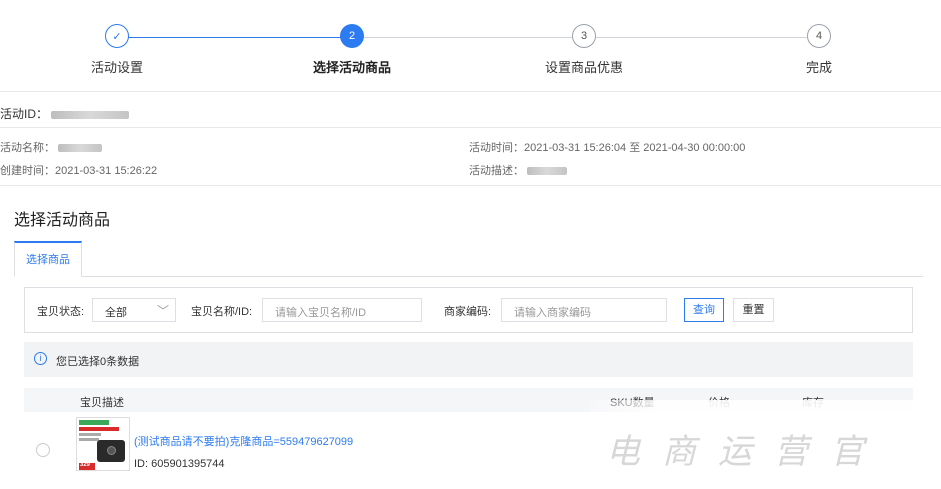 This screenshot has width=941, height=489. I want to click on merchant-code-label: 商家编码:, so click(468, 312).